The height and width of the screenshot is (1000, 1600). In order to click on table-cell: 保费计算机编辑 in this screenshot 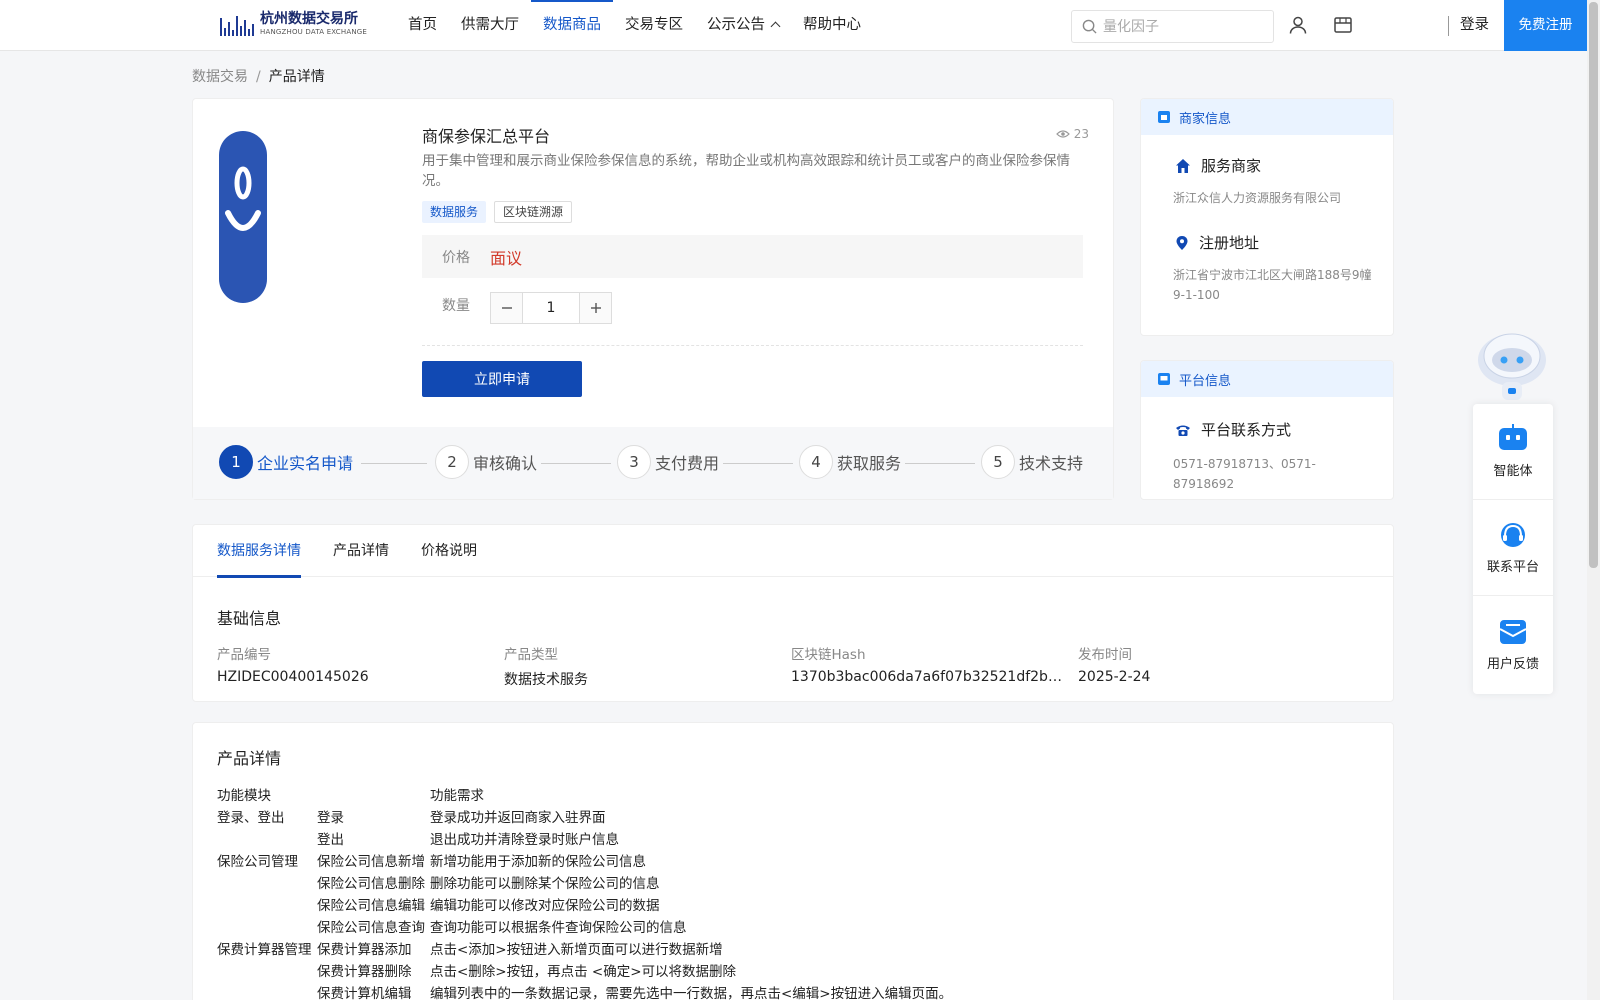, I will do `click(364, 993)`.